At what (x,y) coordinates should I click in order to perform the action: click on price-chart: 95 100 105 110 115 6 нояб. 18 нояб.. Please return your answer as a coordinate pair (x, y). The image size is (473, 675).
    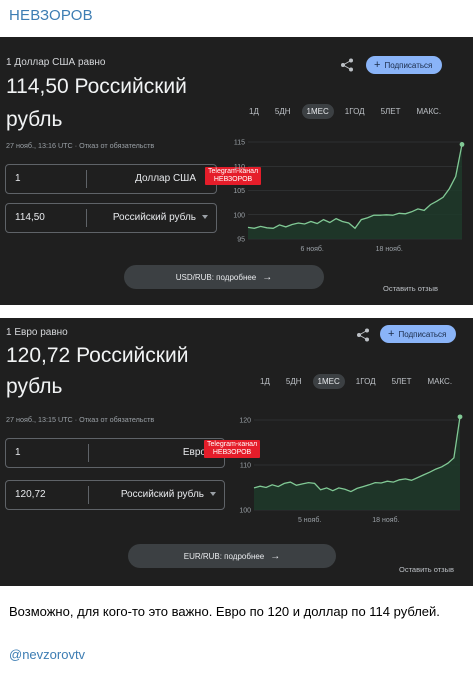
    Looking at the image, I should click on (348, 196).